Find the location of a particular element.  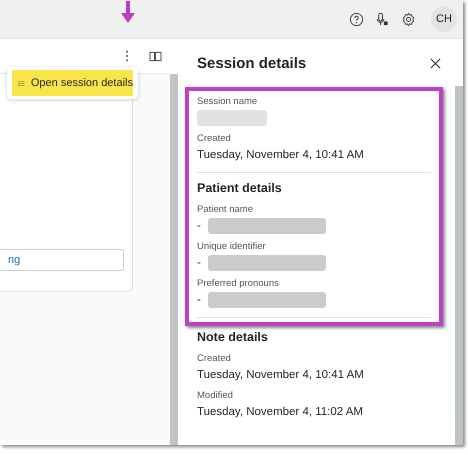

close-icon is located at coordinates (435, 63).